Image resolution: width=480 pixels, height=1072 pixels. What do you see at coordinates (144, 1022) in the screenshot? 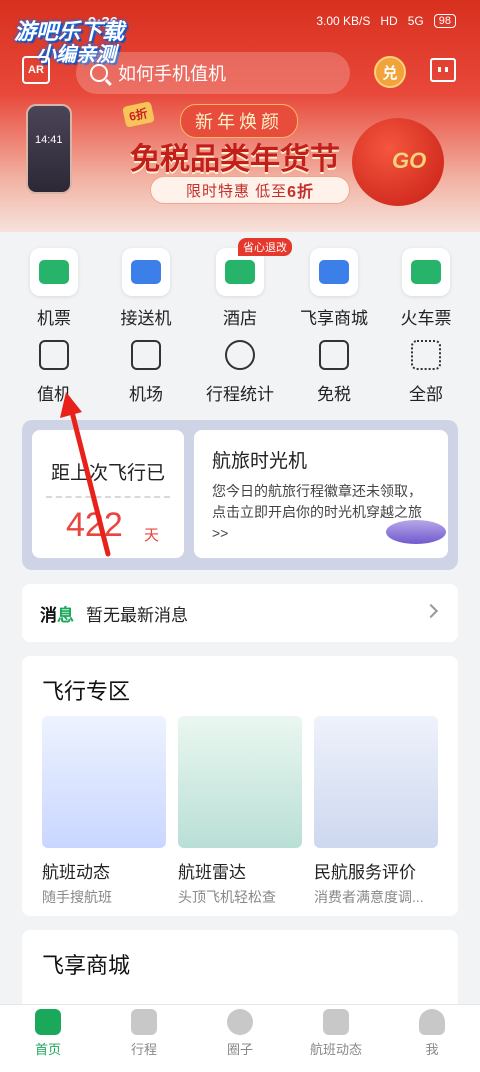
I see `suitcase-icon` at bounding box center [144, 1022].